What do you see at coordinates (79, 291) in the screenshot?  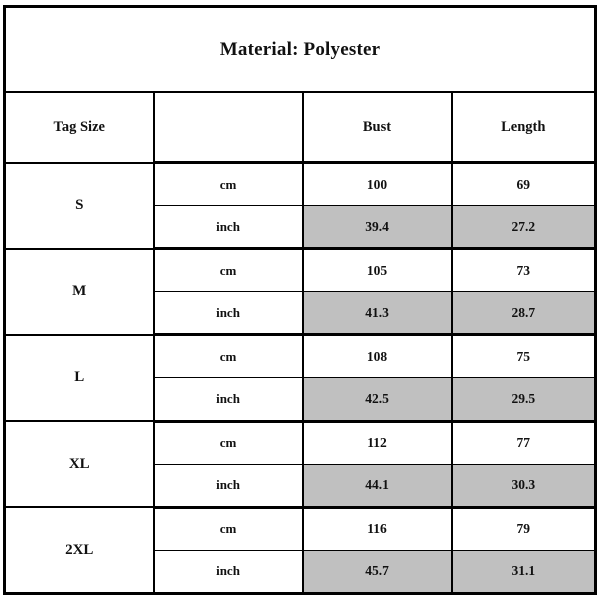 I see `size-label: M` at bounding box center [79, 291].